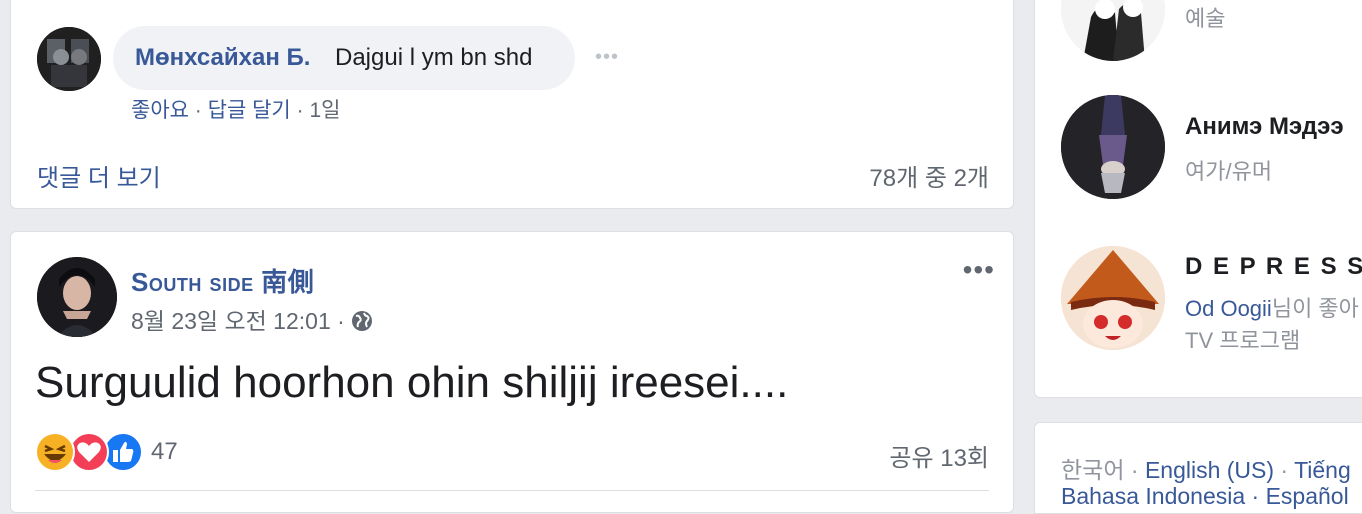  What do you see at coordinates (939, 455) in the screenshot?
I see `share-count-link: 공유 13회` at bounding box center [939, 455].